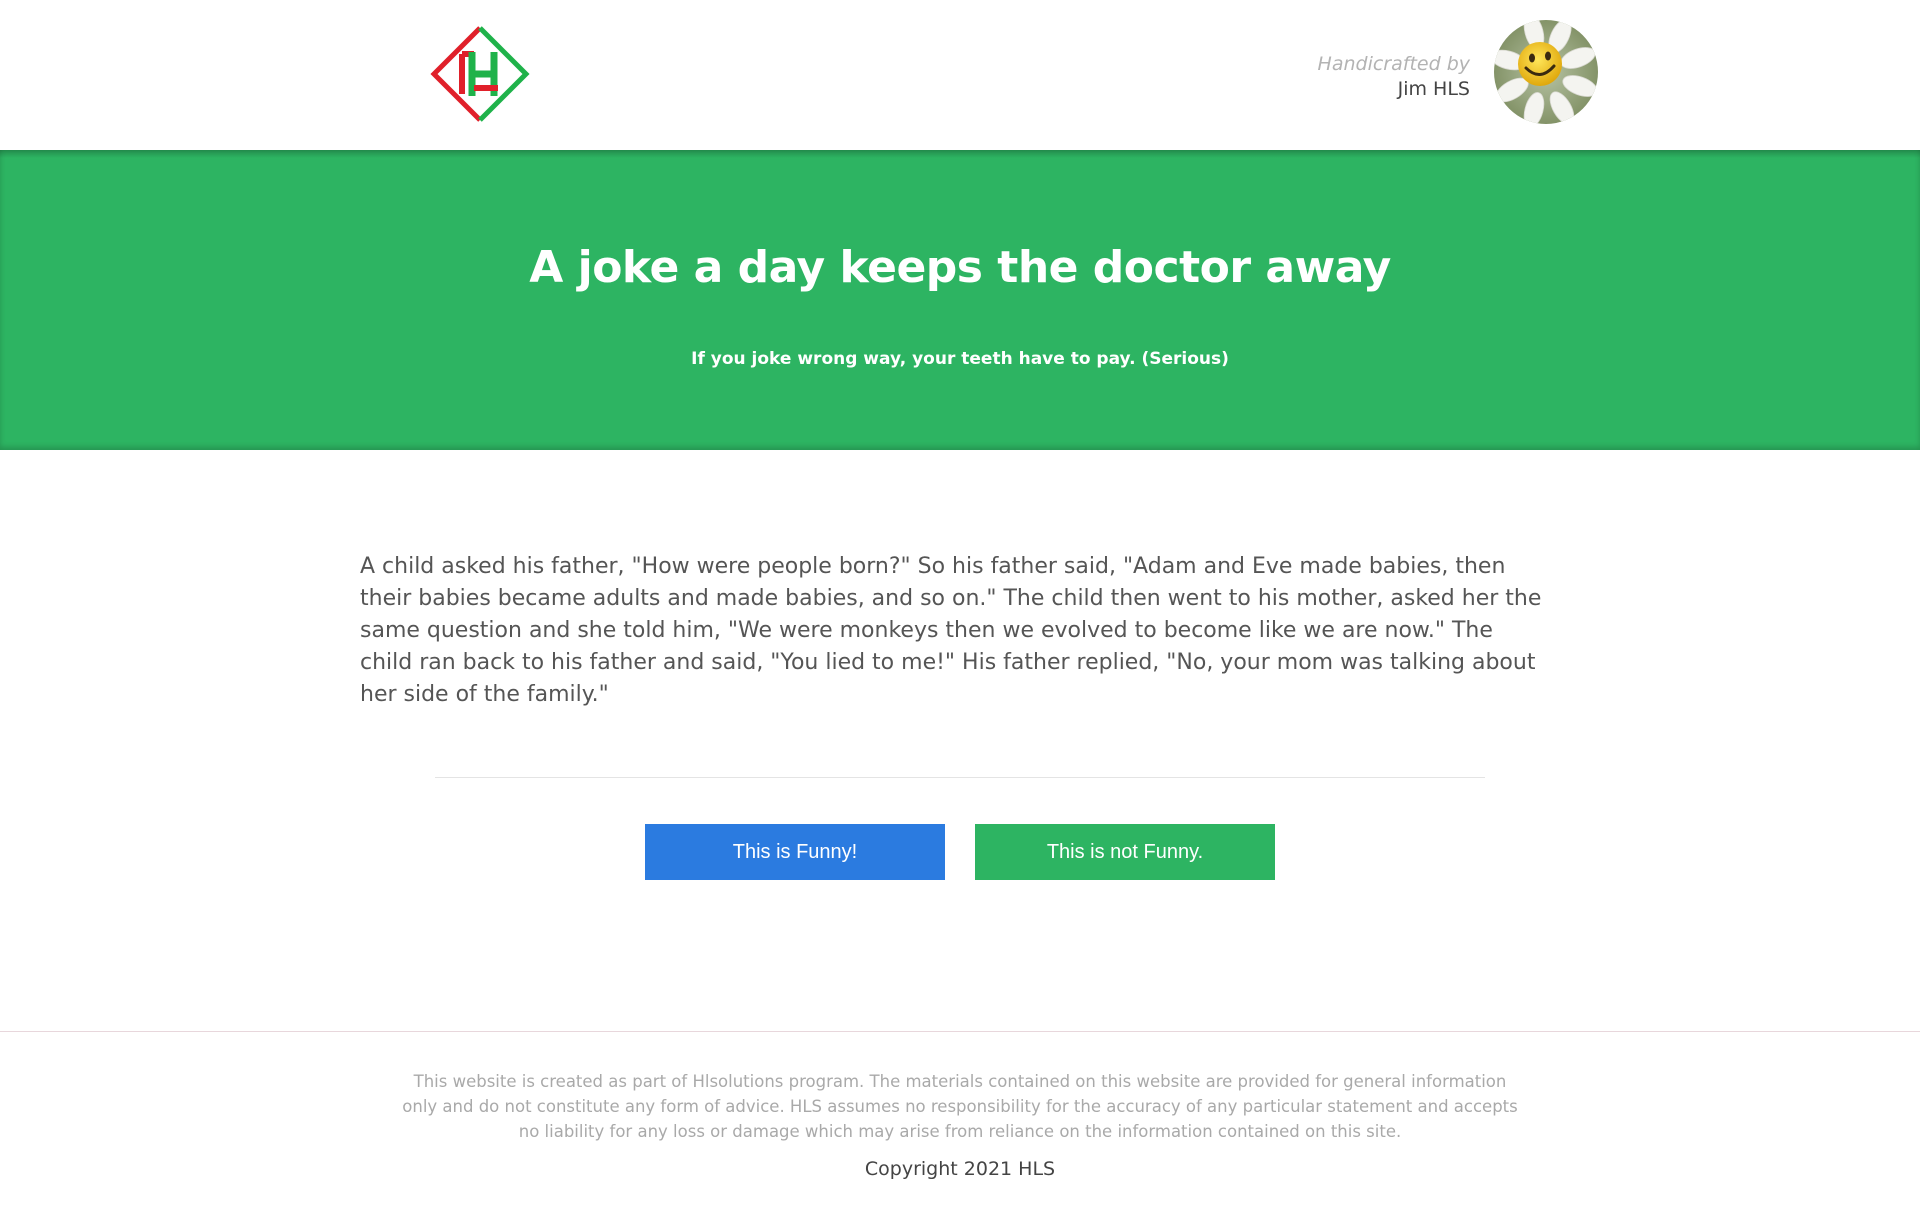 The width and height of the screenshot is (1920, 1231). Describe the element at coordinates (960, 1169) in the screenshot. I see `copyright: Copyright 2021 HLS` at that location.